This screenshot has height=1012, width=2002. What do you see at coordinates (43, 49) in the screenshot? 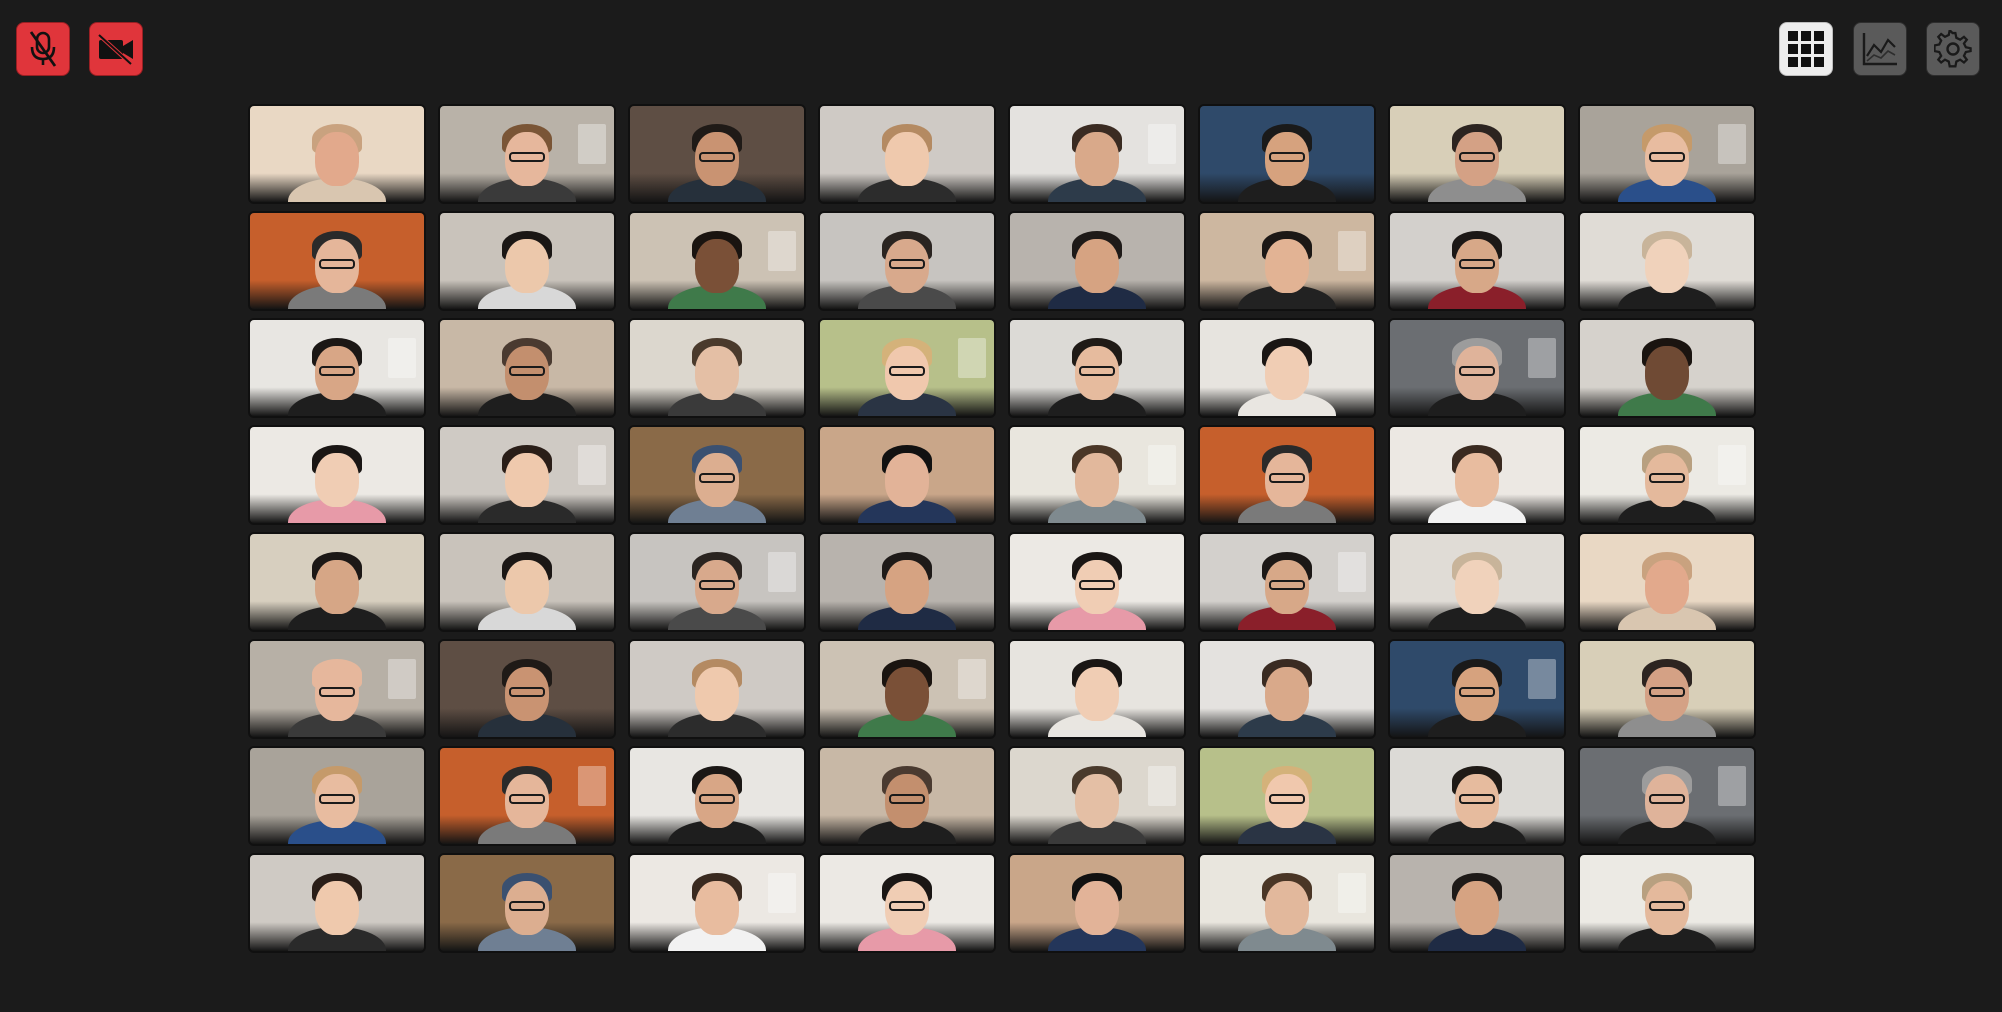
I see `mute-microphone-button` at bounding box center [43, 49].